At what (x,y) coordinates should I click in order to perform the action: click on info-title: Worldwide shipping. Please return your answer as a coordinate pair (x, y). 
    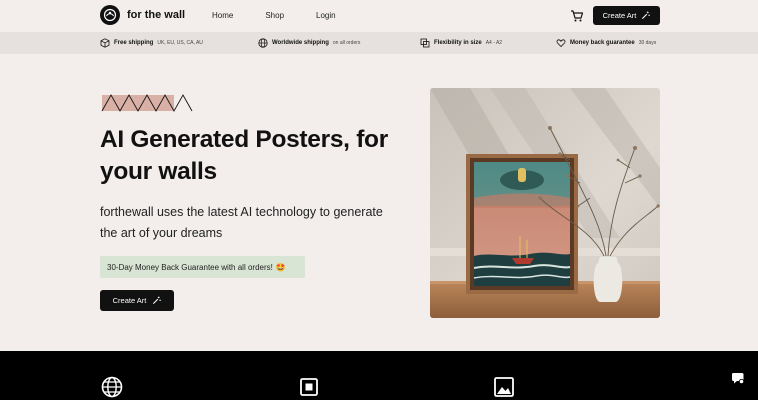
    Looking at the image, I should click on (300, 43).